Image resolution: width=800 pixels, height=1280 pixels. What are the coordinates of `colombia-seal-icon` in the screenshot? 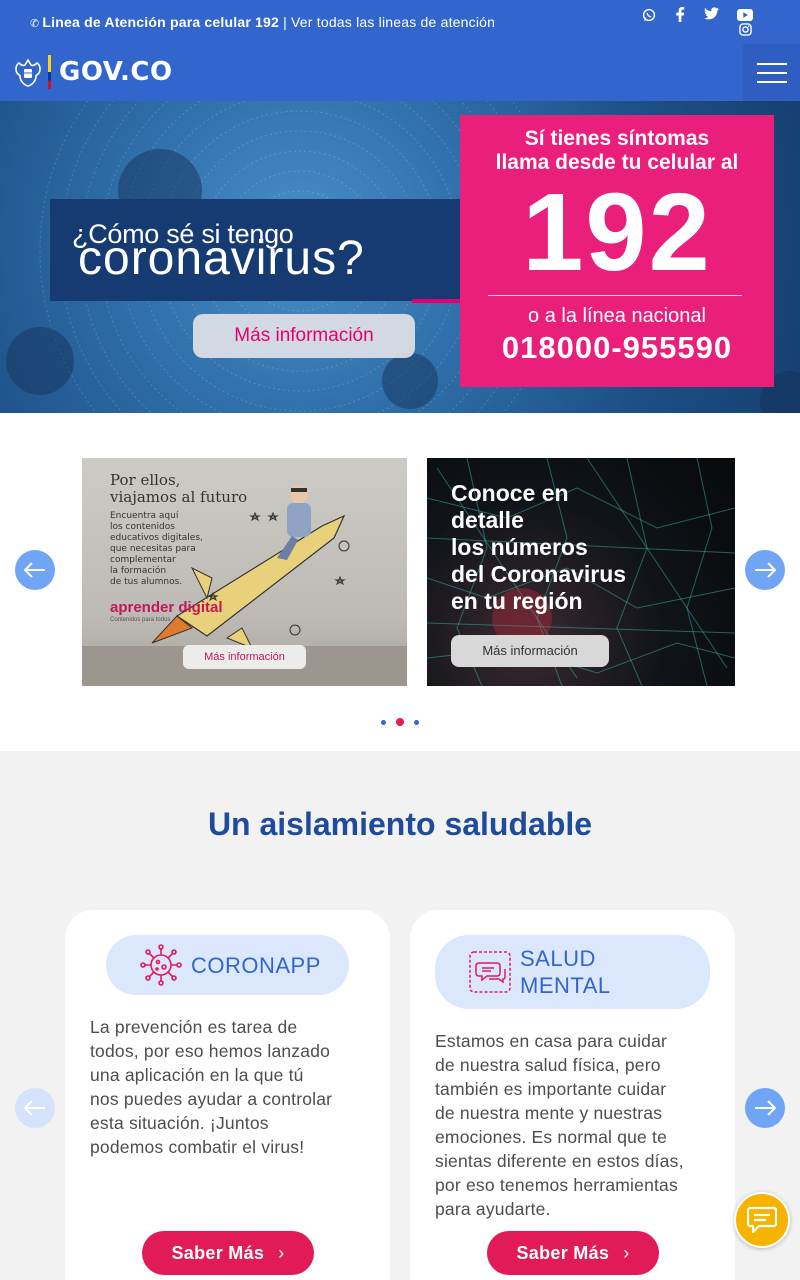 It's located at (28, 72).